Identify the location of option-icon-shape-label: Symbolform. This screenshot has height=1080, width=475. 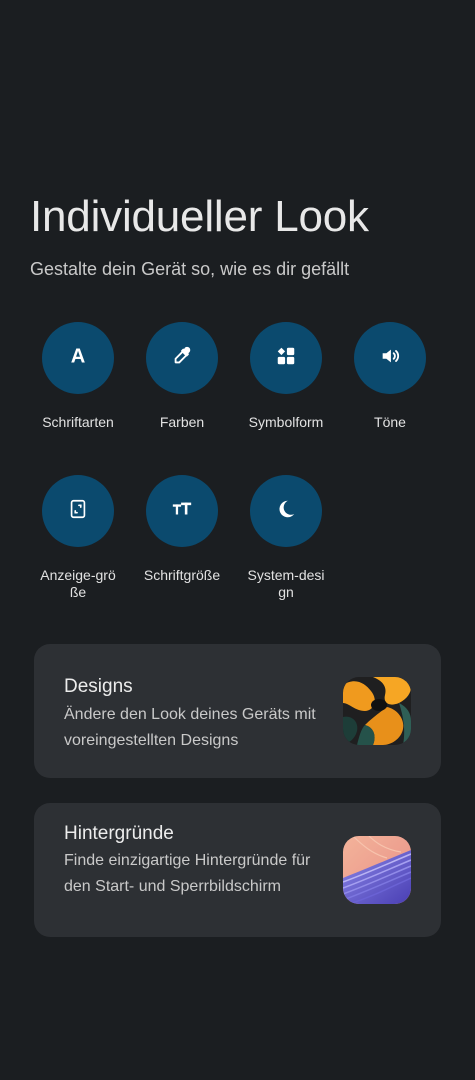
(286, 422).